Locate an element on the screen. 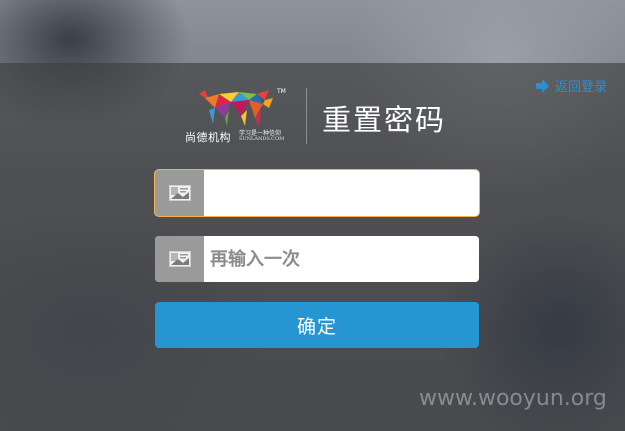  bull-logo-icon is located at coordinates (236, 108).